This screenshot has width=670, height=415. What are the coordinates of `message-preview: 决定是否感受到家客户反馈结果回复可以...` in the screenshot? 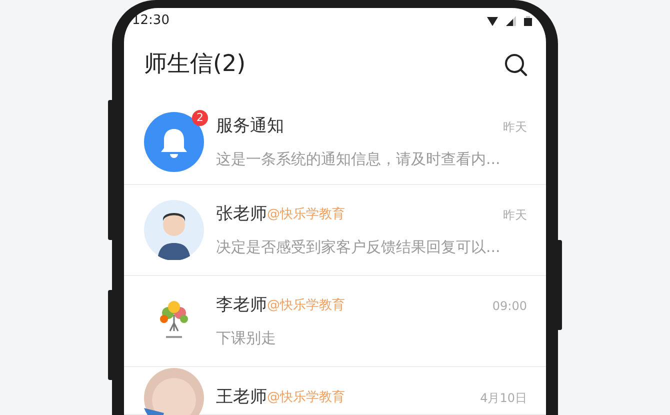 It's located at (359, 247).